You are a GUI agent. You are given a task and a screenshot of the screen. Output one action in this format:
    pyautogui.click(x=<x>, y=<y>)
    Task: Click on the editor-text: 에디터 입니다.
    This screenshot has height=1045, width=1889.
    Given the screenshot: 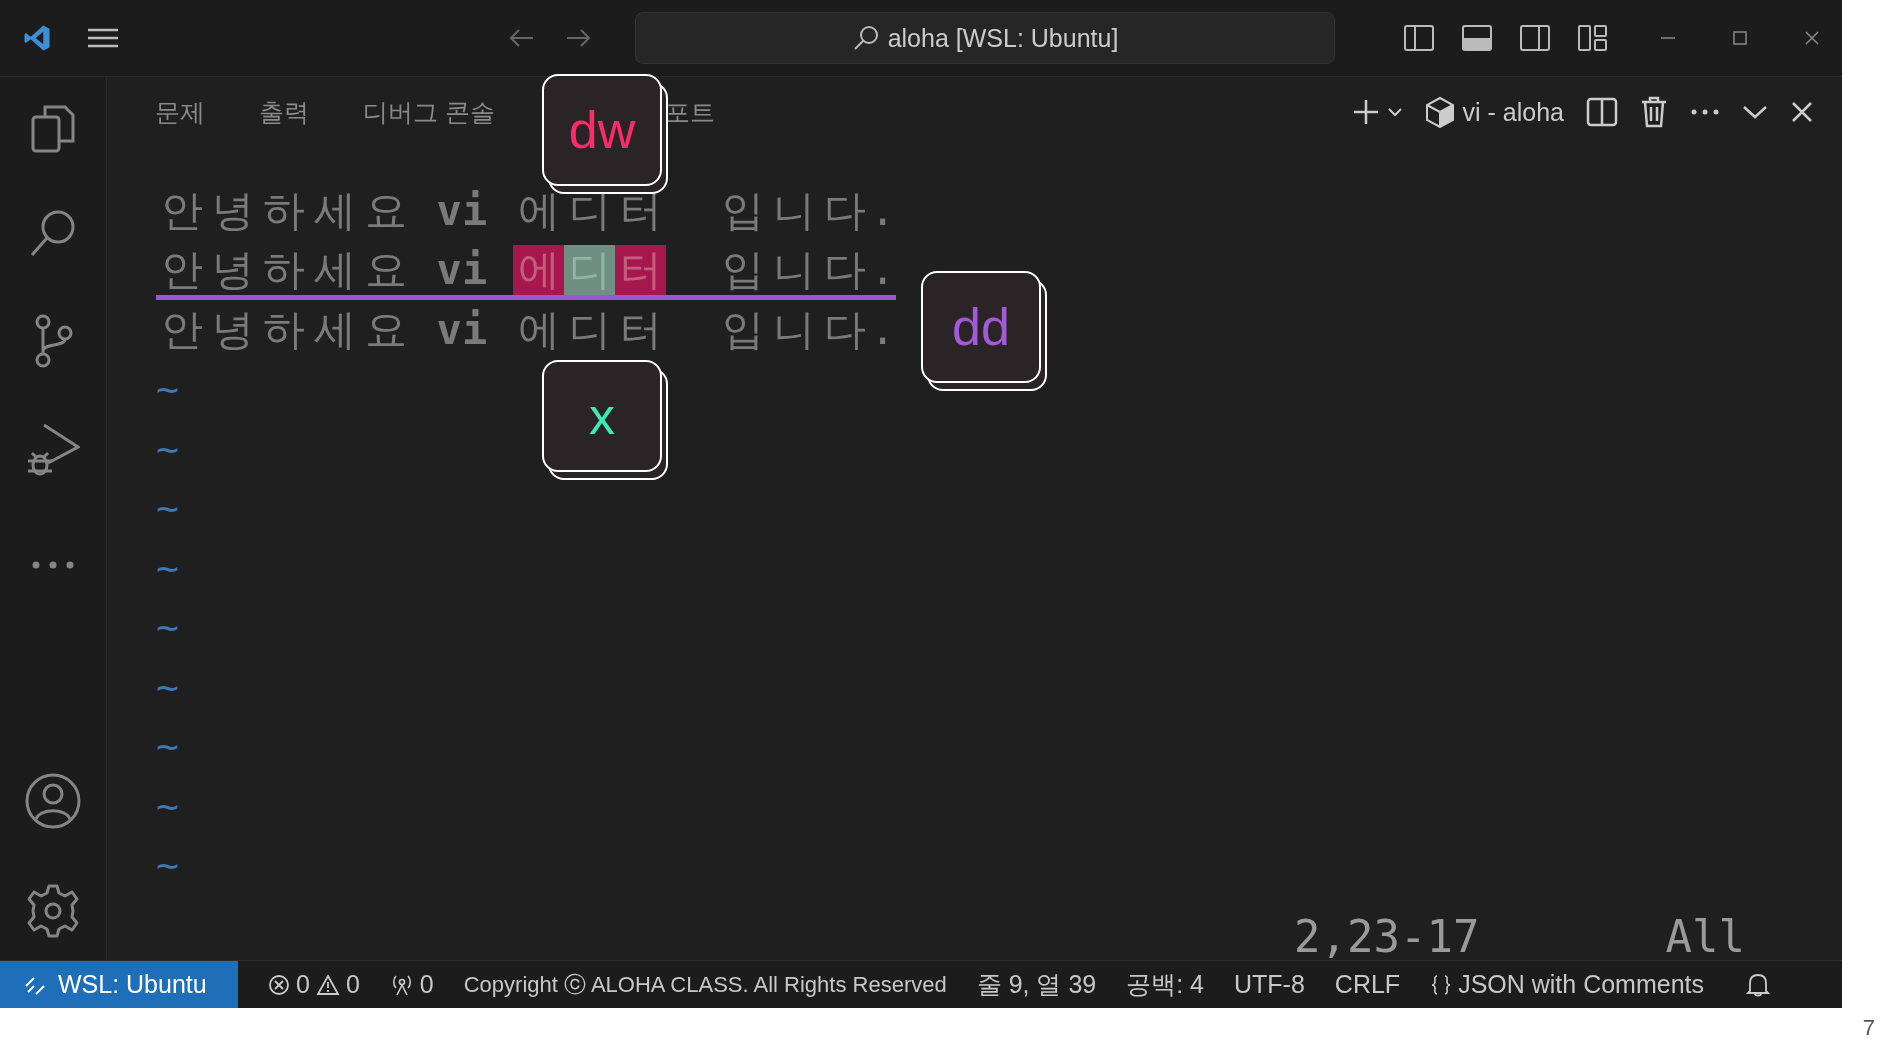 What is the action you would take?
    pyautogui.click(x=706, y=210)
    